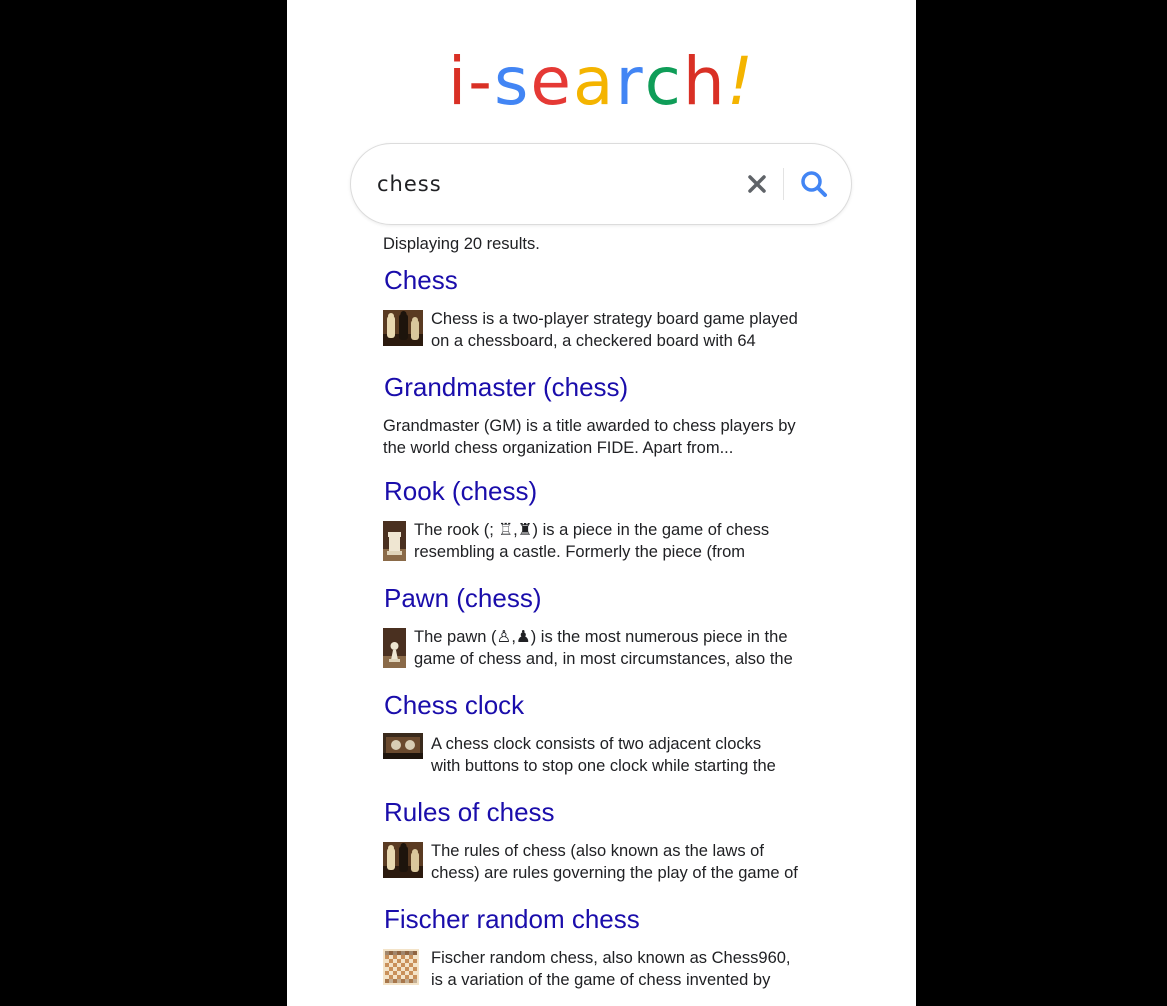 This screenshot has width=1167, height=1006. I want to click on search-input, so click(542, 184).